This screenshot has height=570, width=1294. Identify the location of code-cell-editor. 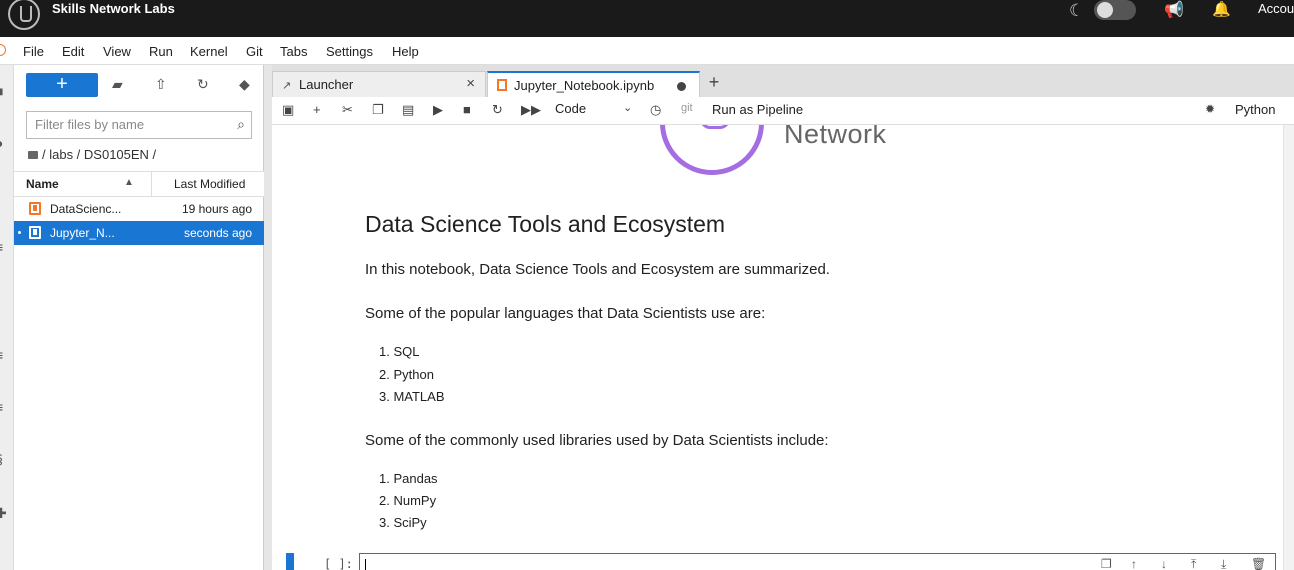
(817, 561).